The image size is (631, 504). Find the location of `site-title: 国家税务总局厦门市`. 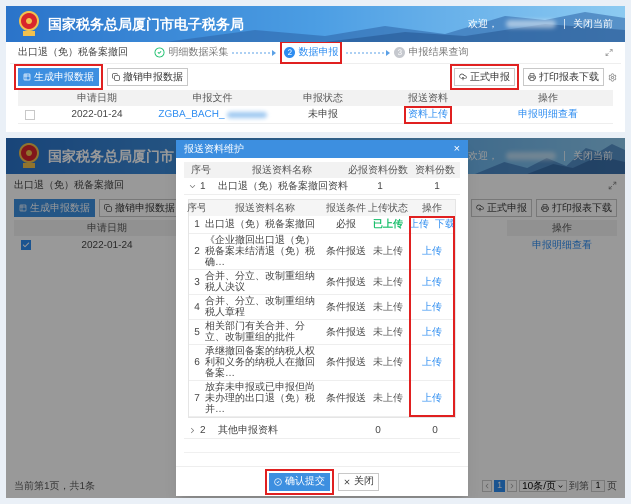

site-title: 国家税务总局厦门市 is located at coordinates (111, 156).